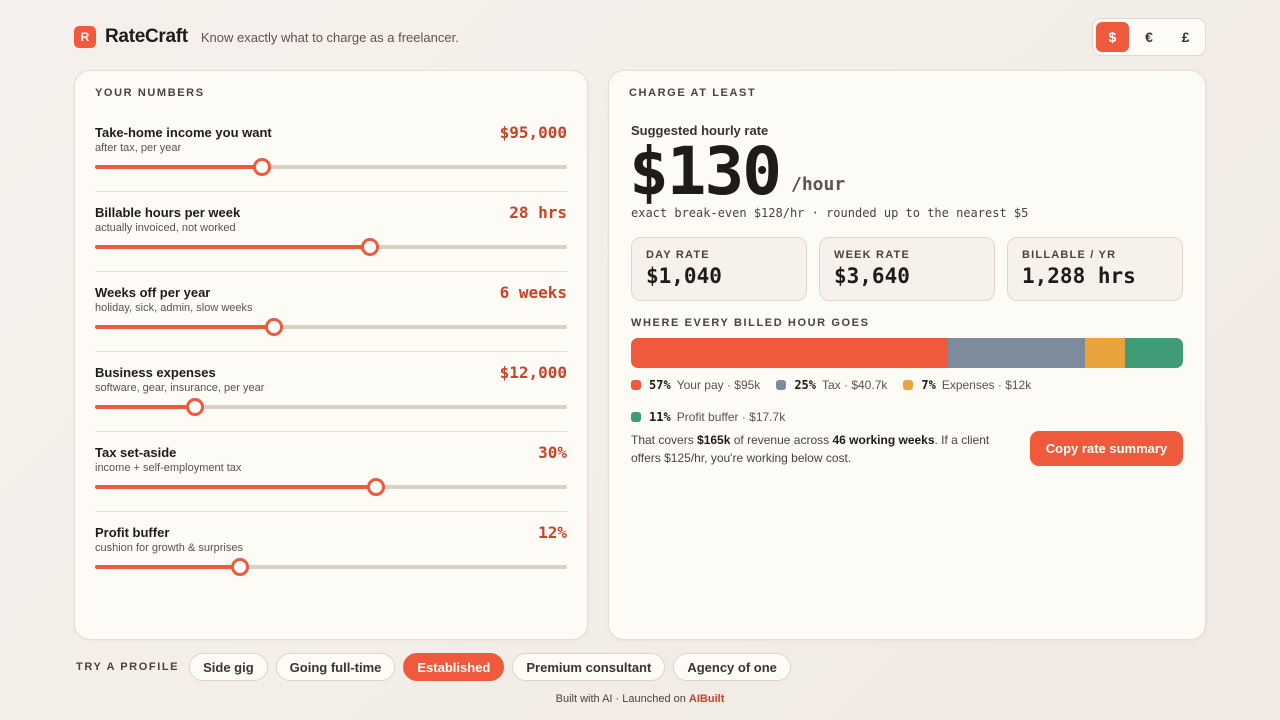 The image size is (1280, 720). I want to click on stat-label: WEEK RATE, so click(872, 255).